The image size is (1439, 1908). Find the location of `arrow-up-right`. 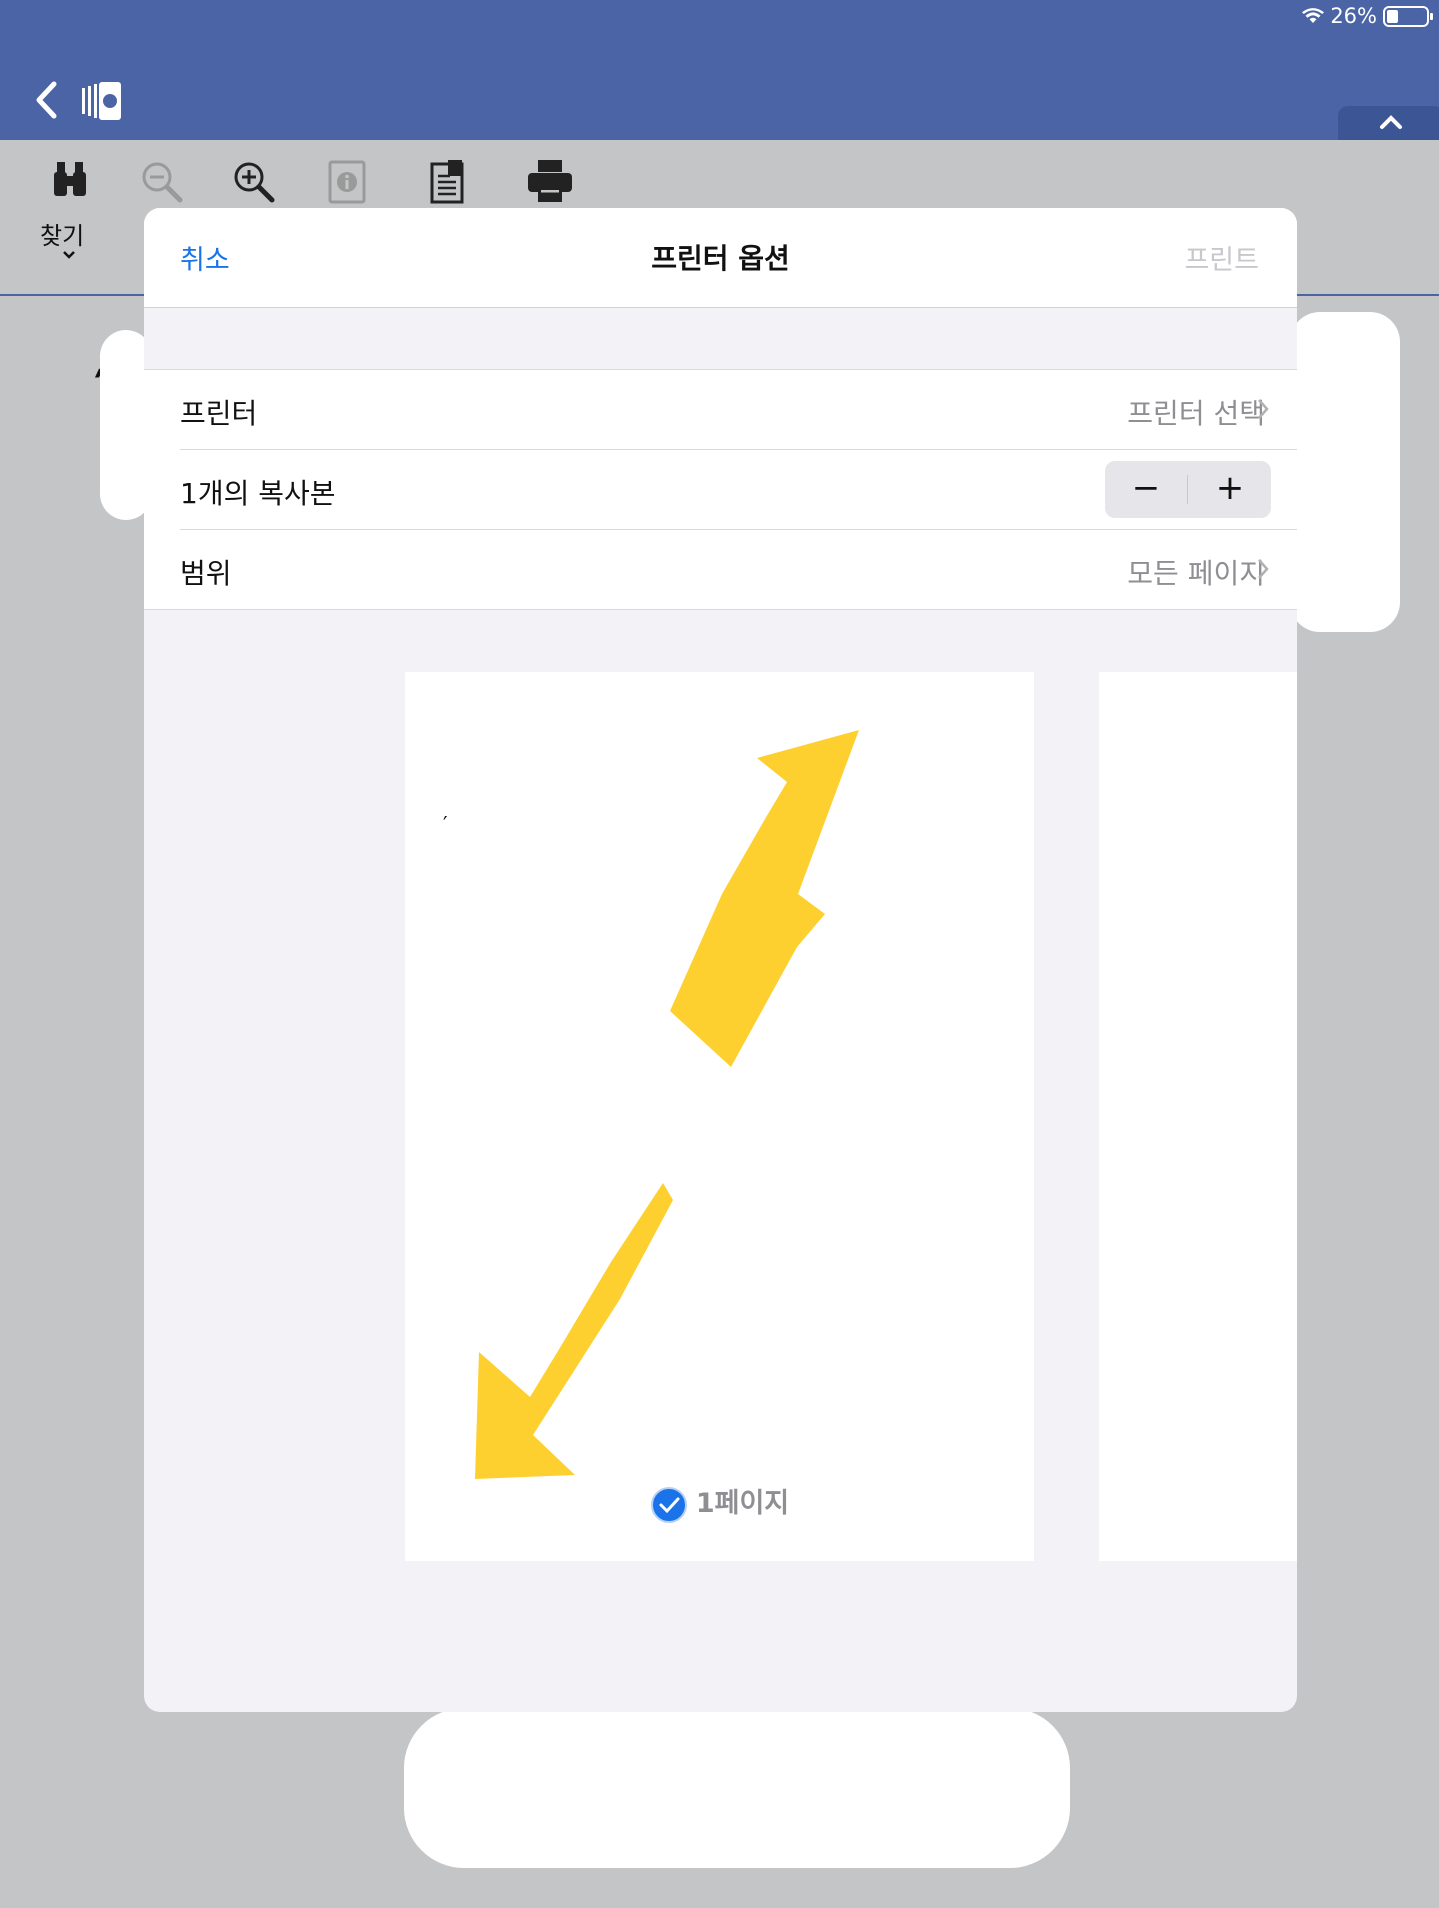

arrow-up-right is located at coordinates (764, 898).